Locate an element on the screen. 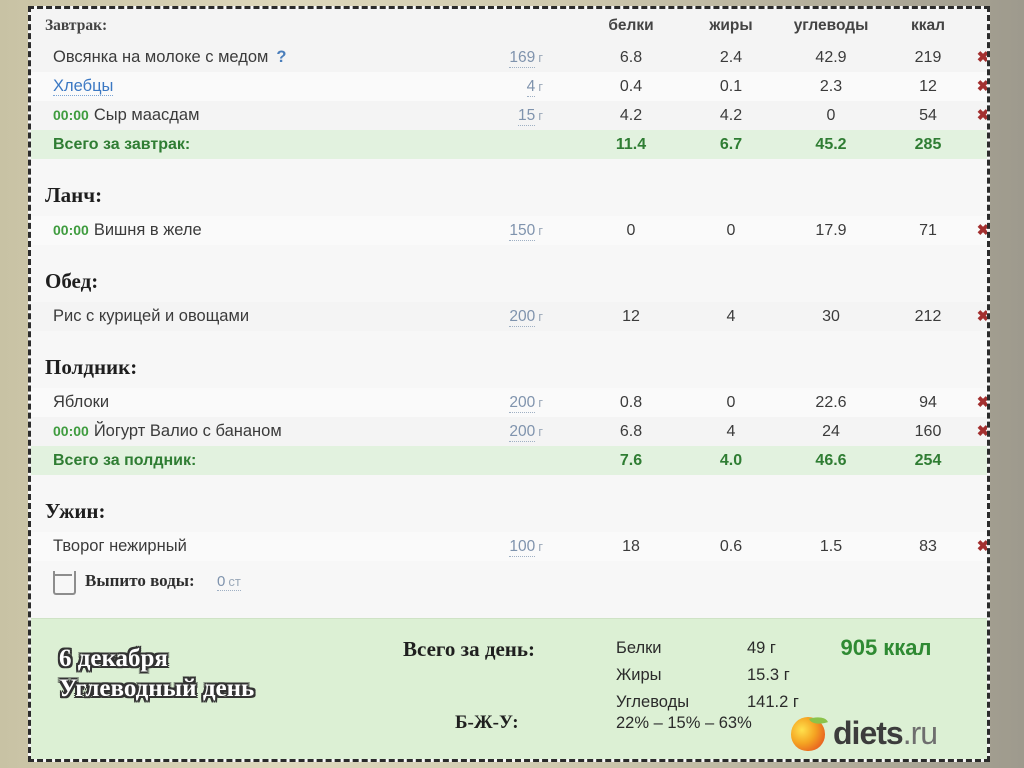 This screenshot has width=1024, height=768. item-carbs: 24 is located at coordinates (831, 431).